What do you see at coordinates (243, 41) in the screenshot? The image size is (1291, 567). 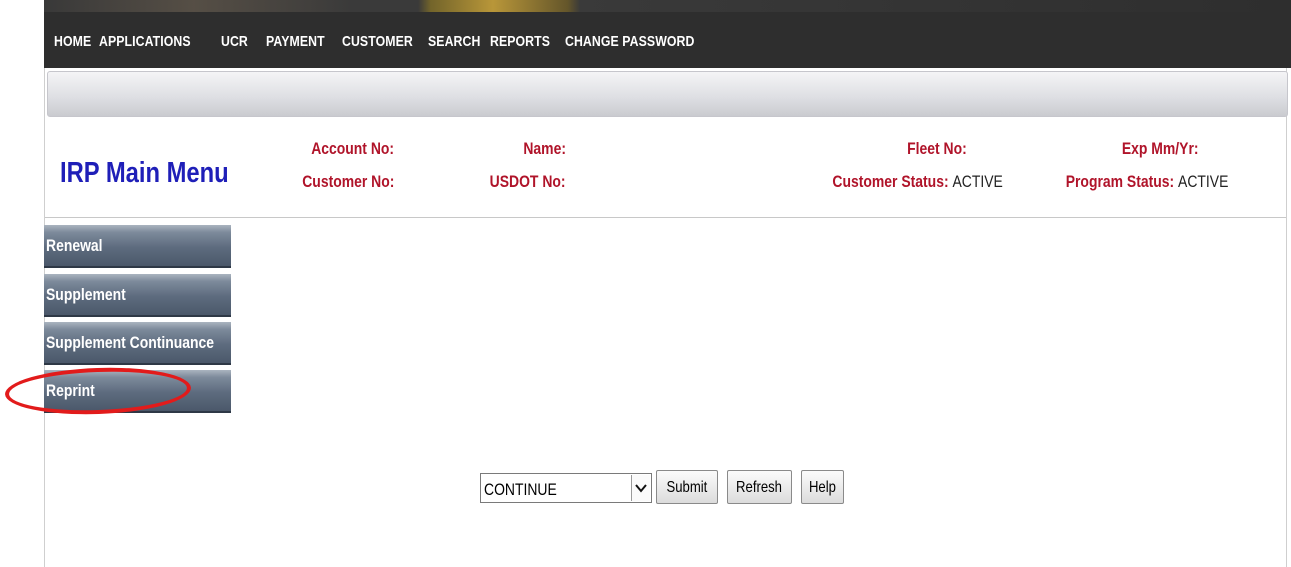 I see `nav-ucr: UCR` at bounding box center [243, 41].